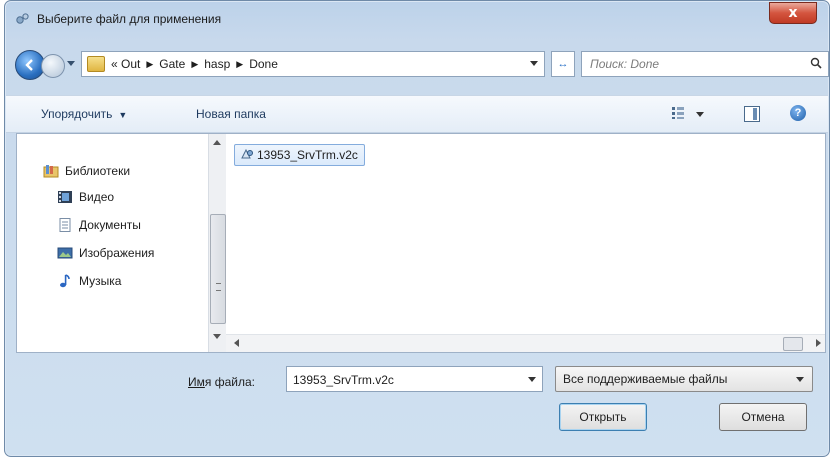  Describe the element at coordinates (51, 171) in the screenshot. I see `libraries-icon` at that location.